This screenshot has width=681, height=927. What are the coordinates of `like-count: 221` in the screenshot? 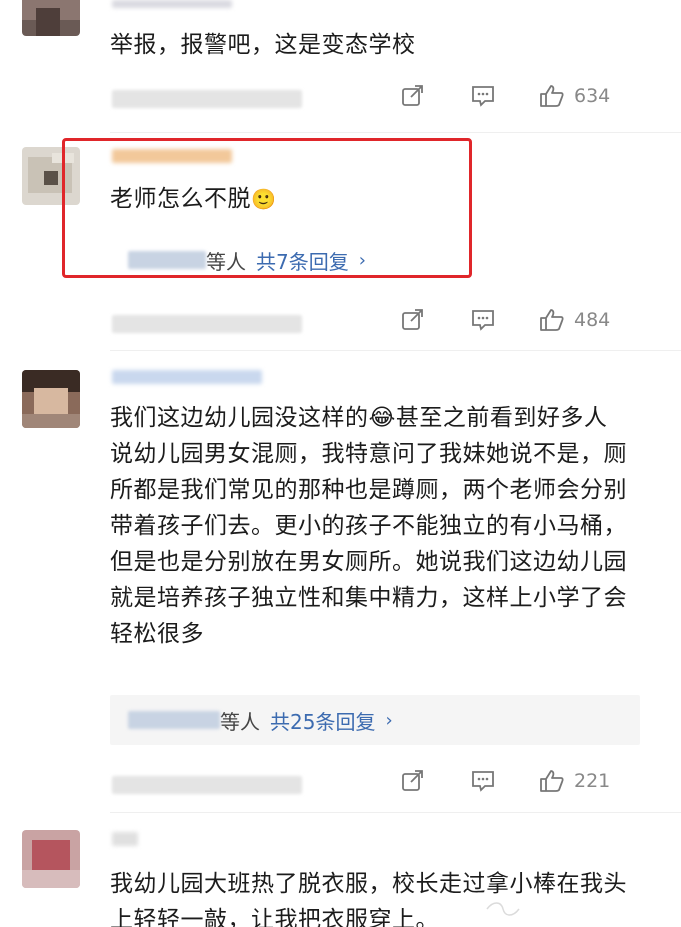 It's located at (592, 781).